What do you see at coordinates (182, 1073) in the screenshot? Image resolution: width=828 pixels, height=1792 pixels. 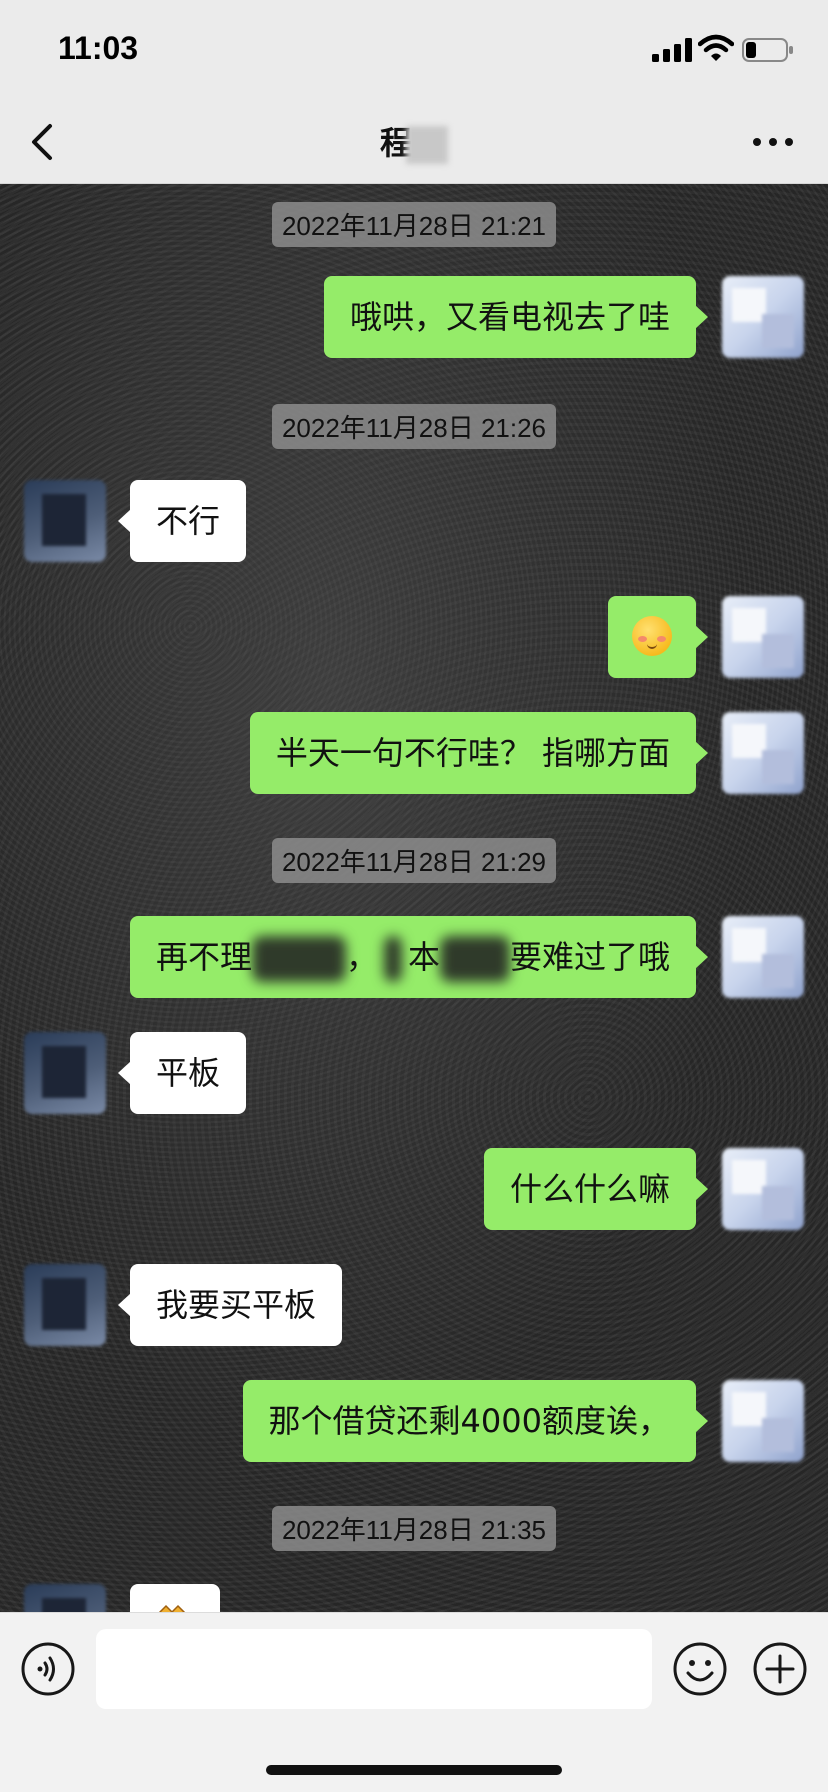 I see `received-message: 平板` at bounding box center [182, 1073].